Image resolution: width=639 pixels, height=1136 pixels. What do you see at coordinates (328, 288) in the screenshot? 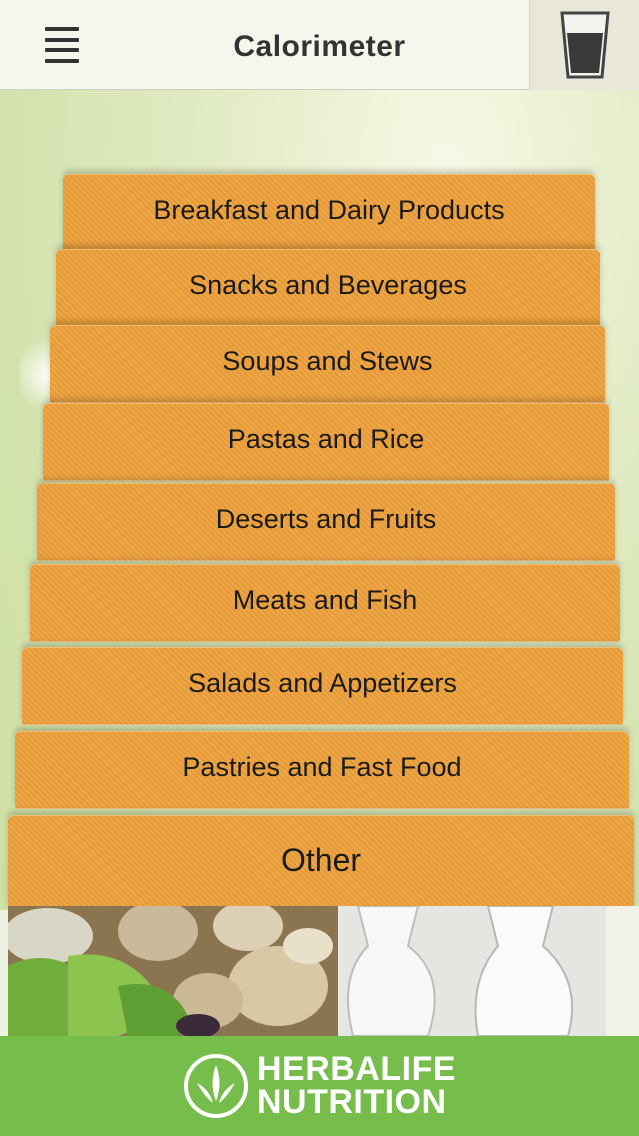
I see `category-snacks-beverages: Snacks and Beverages` at bounding box center [328, 288].